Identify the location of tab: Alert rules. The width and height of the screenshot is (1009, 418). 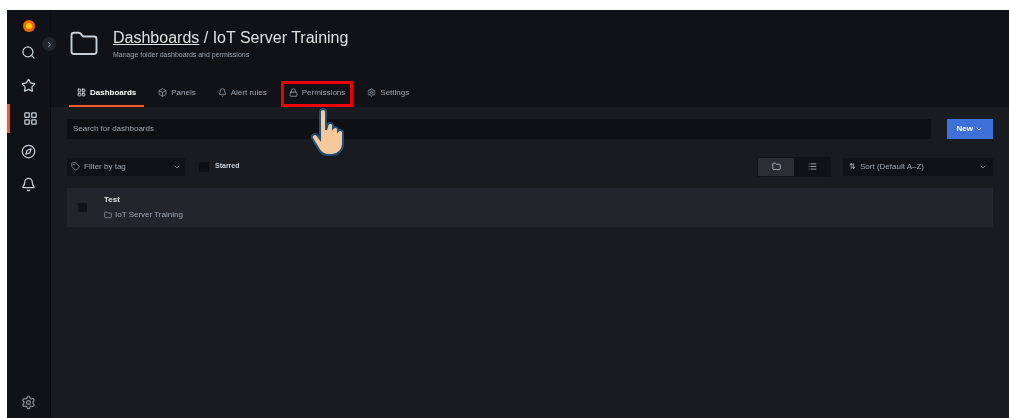
(242, 93).